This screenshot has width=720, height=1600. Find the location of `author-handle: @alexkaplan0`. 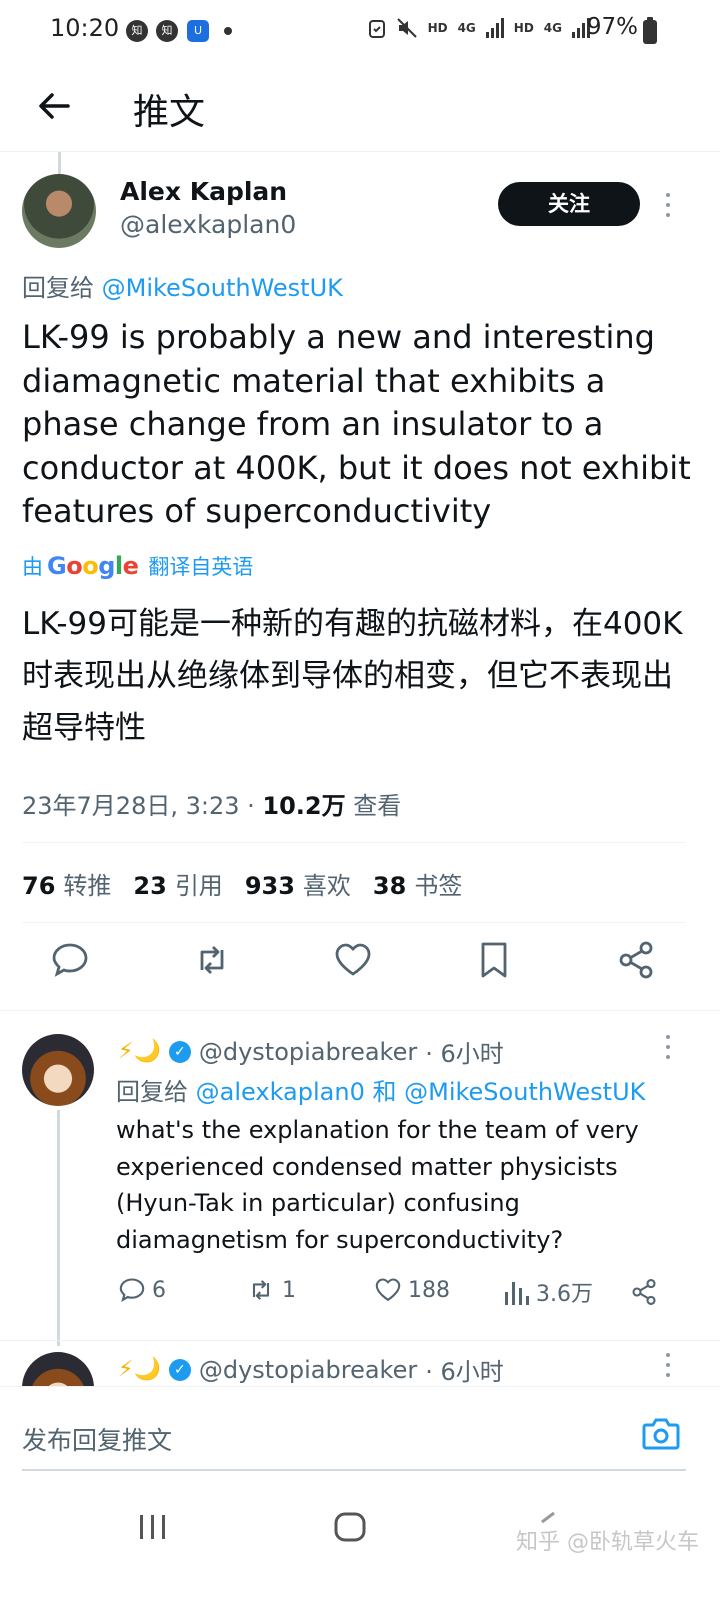

author-handle: @alexkaplan0 is located at coordinates (208, 224).